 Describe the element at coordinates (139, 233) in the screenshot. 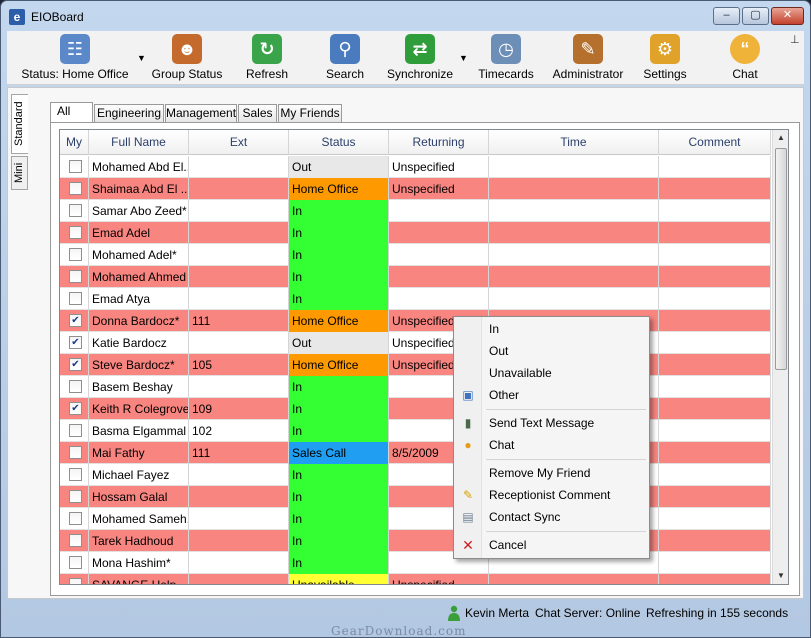

I see `cell-full-name: Emad Adel` at that location.